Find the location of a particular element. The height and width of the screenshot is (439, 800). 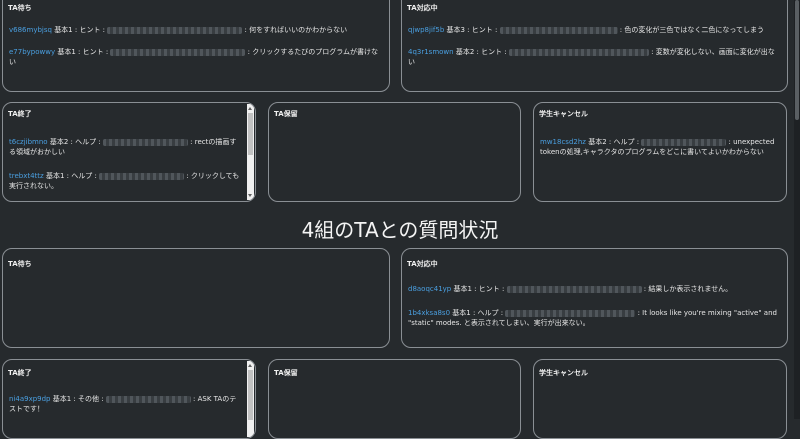

student-id-link: 4q3r1smown is located at coordinates (431, 52).